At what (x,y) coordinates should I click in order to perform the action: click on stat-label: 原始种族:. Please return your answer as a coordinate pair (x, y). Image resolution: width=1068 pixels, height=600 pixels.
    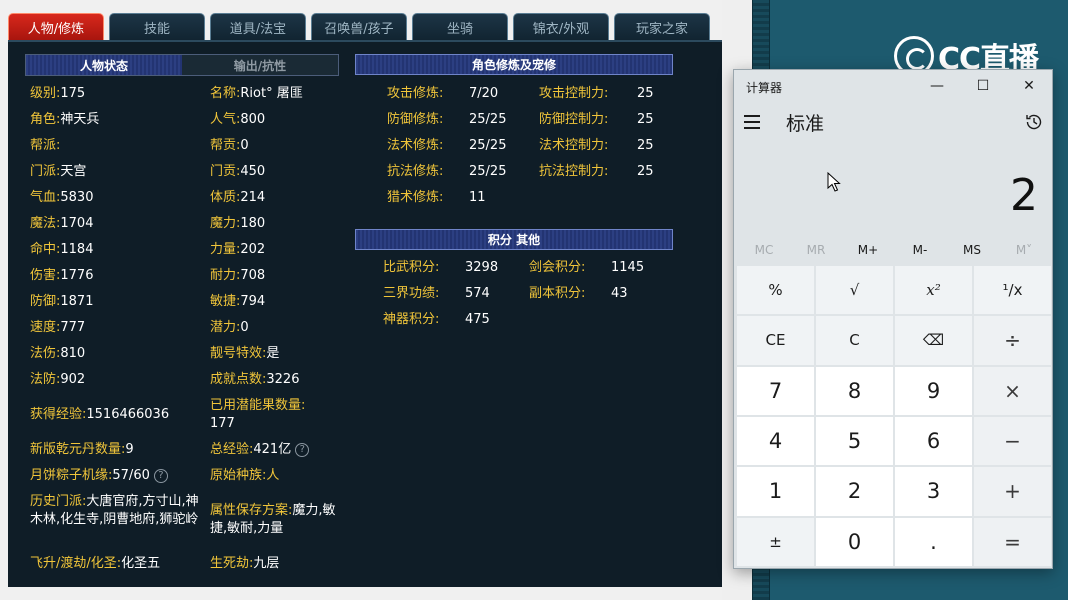
    Looking at the image, I should click on (238, 475).